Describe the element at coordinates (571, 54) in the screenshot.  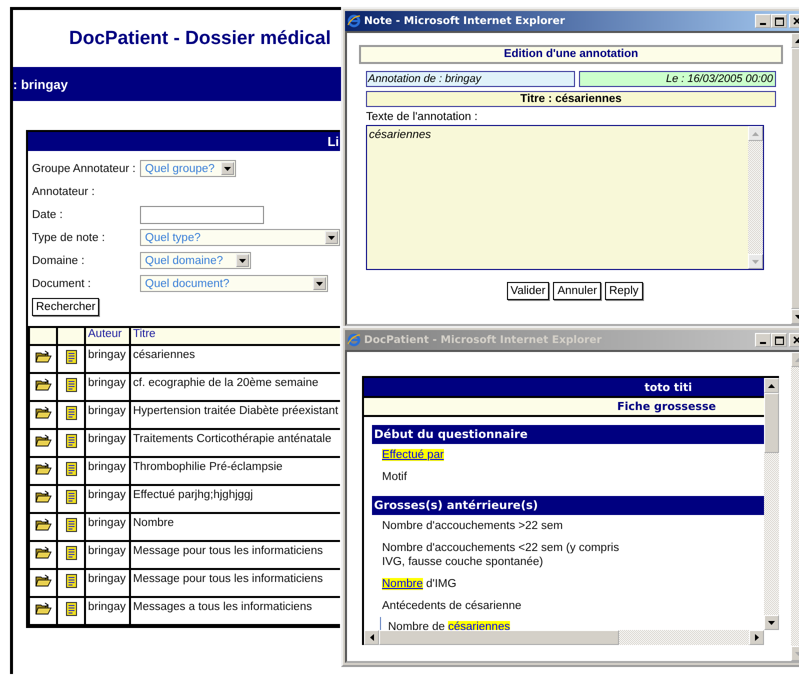
I see `form-heading: Edition d'une annotation` at that location.